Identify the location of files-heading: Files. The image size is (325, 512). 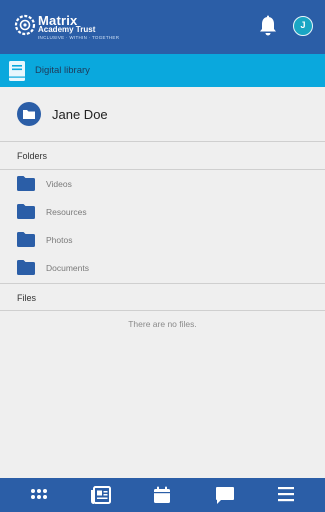
(27, 298).